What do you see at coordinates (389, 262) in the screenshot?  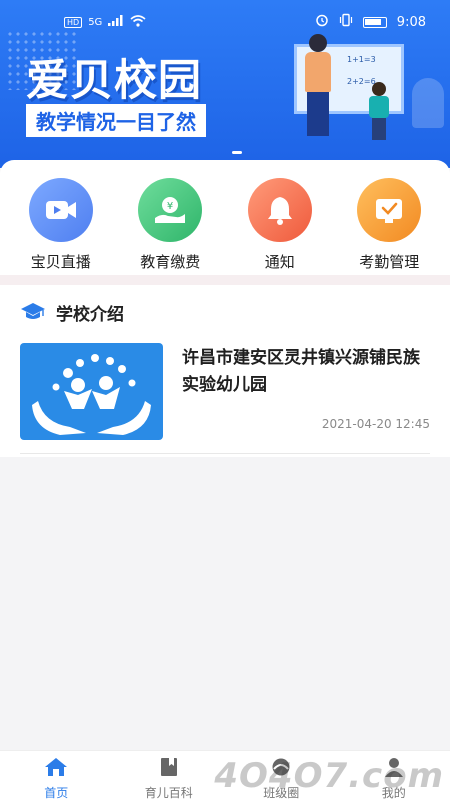 I see `menu-label: 考勤管理` at bounding box center [389, 262].